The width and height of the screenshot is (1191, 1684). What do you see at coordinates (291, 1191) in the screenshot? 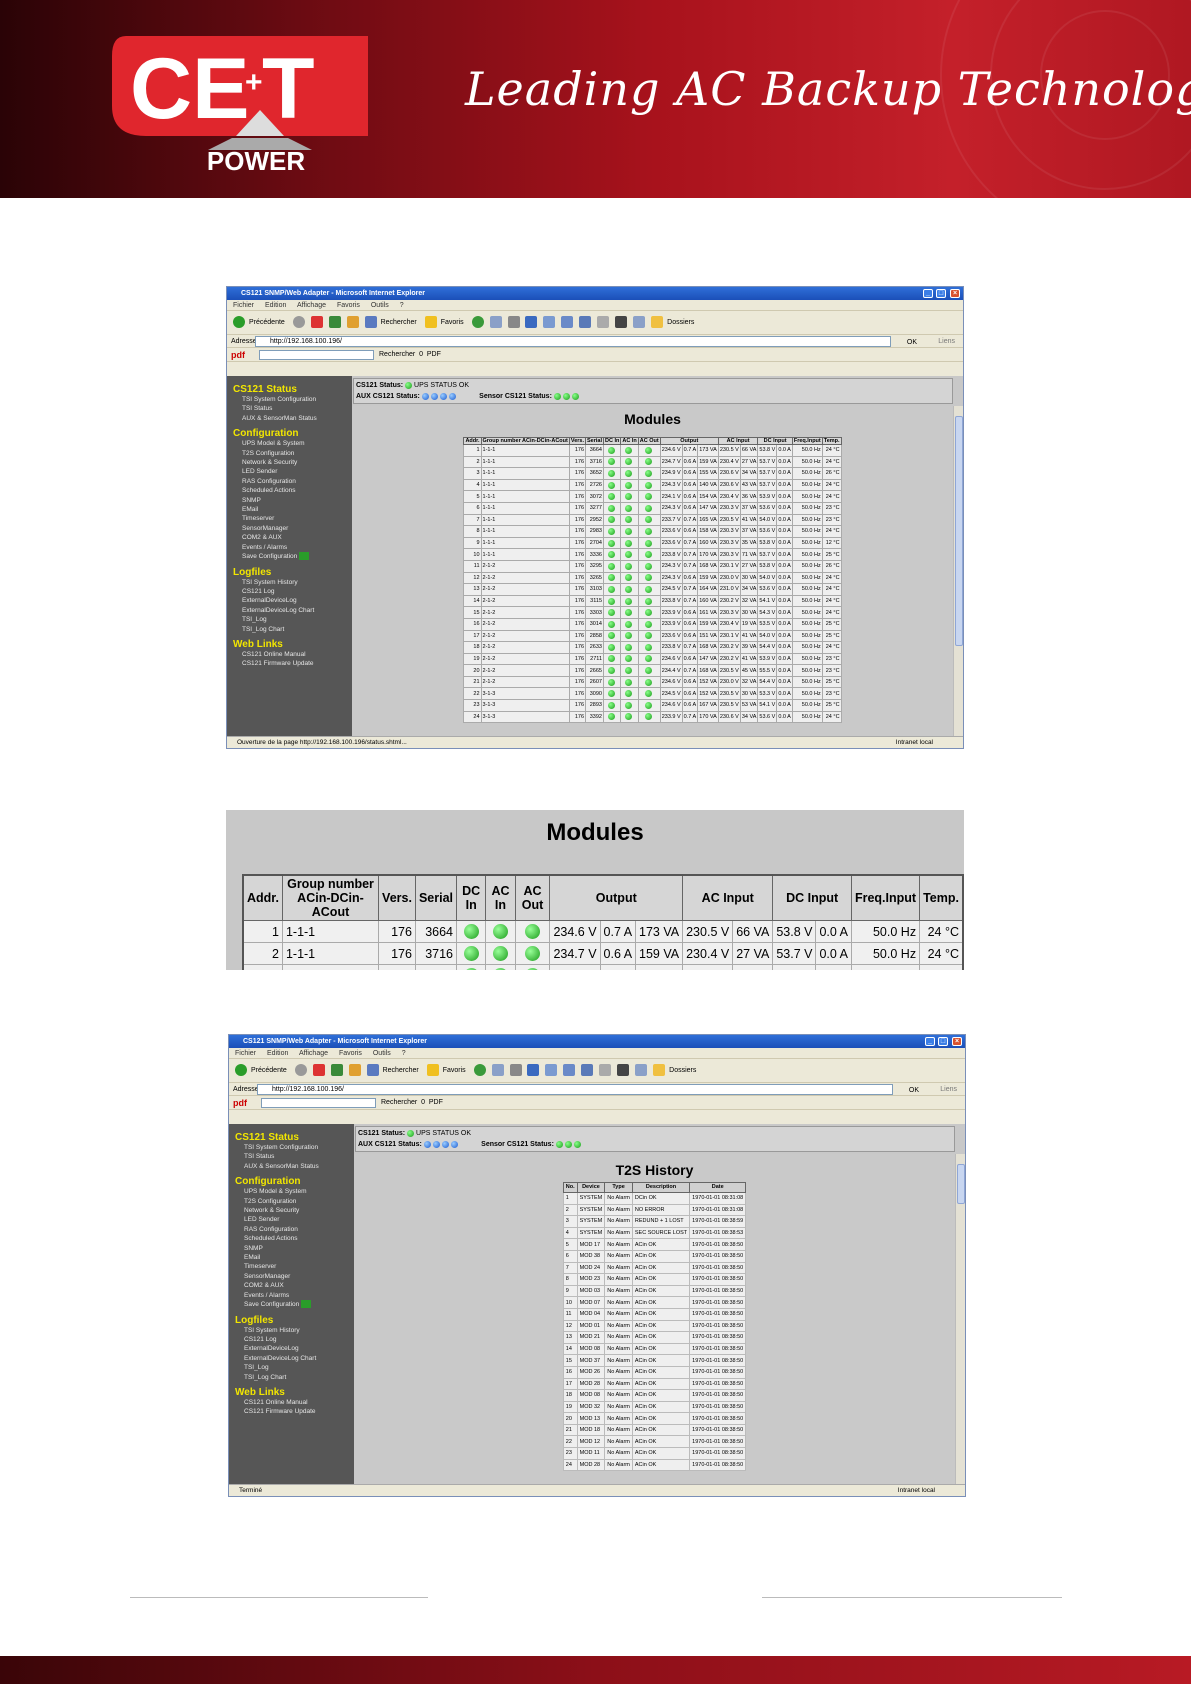
I see `sidebar-item: UPS Model & System` at bounding box center [291, 1191].